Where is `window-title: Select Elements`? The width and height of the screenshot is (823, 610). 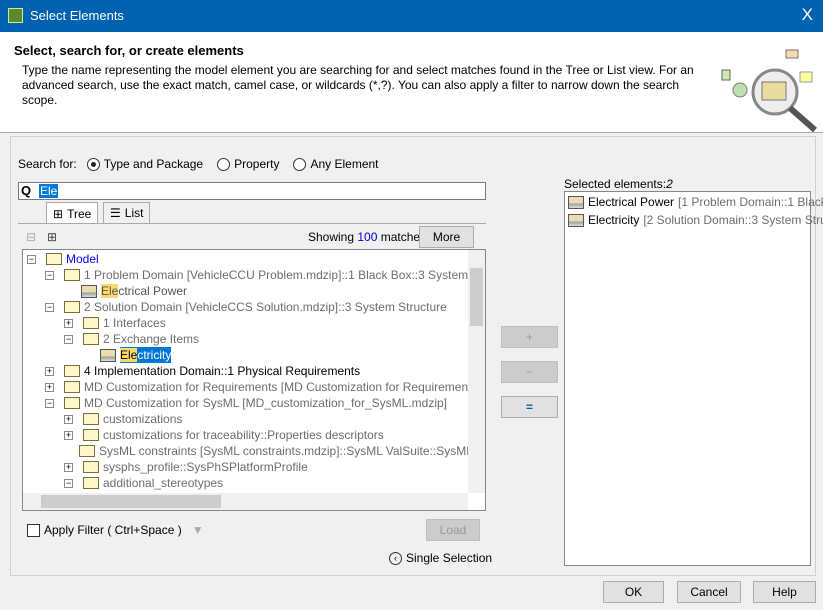
window-title: Select Elements is located at coordinates (77, 15).